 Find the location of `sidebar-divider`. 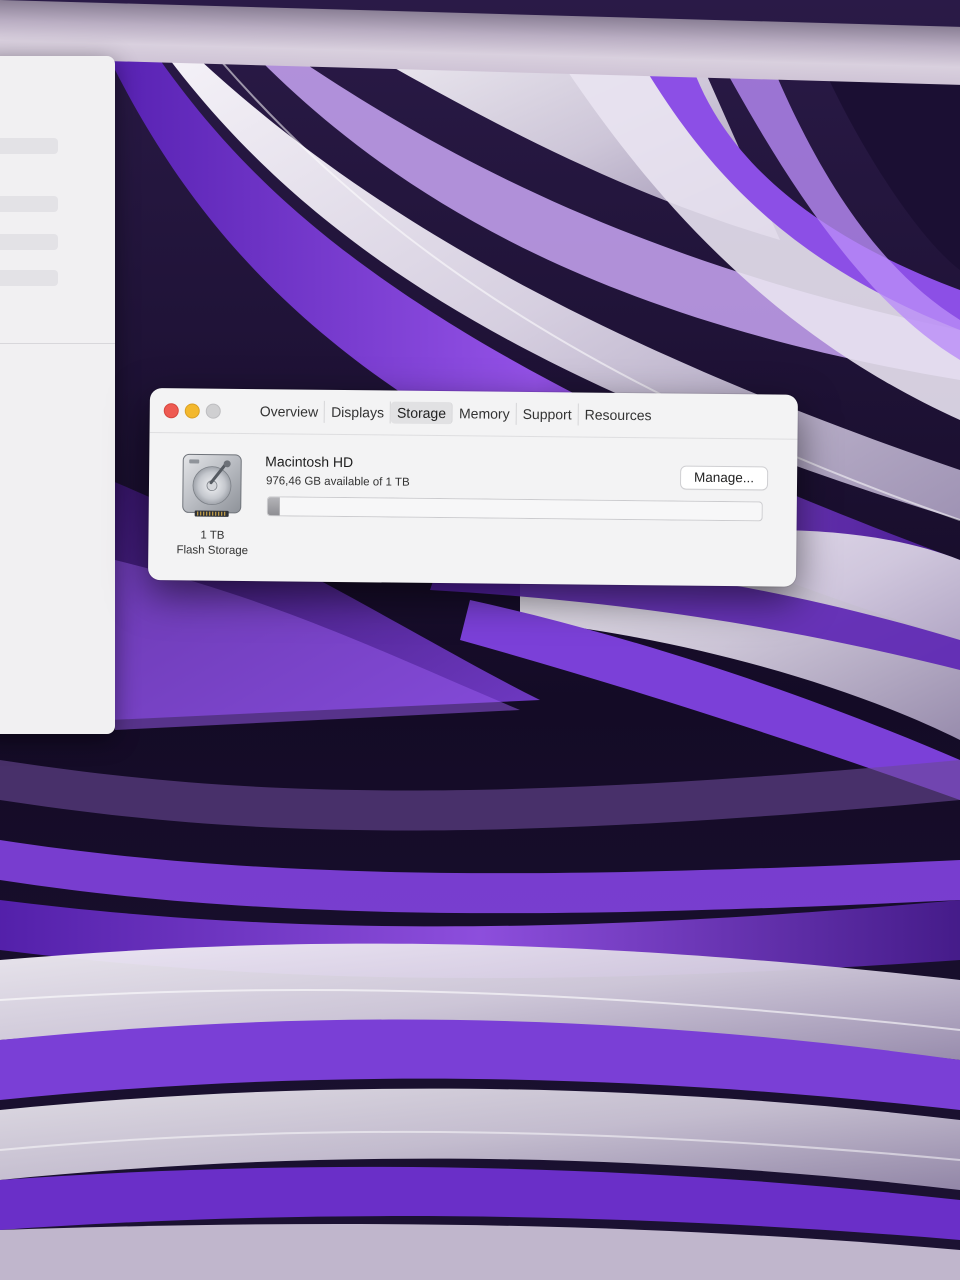

sidebar-divider is located at coordinates (57, 343).